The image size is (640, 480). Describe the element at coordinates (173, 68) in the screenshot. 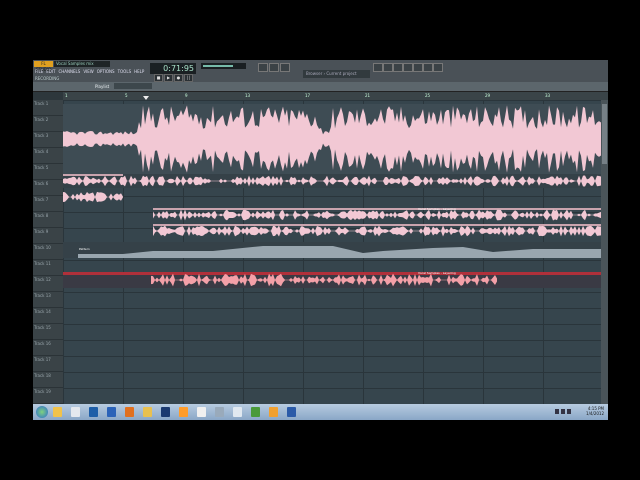

I see `time-display: 0:71:95` at that location.